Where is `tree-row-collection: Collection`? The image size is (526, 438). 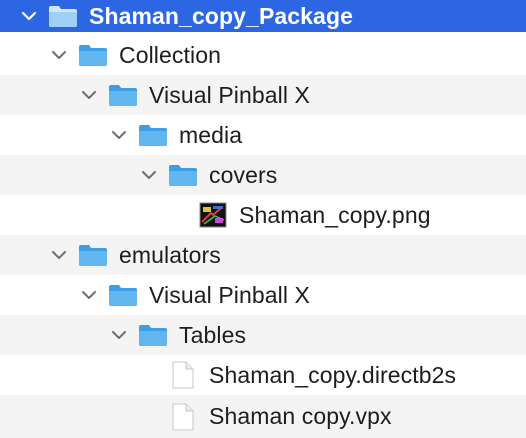 tree-row-collection: Collection is located at coordinates (263, 55).